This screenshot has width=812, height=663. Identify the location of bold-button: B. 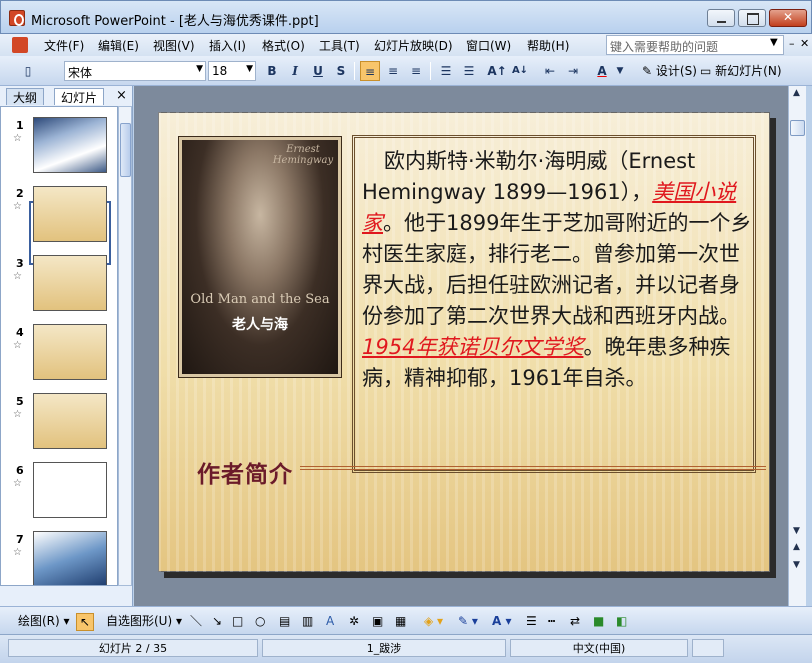
(272, 71).